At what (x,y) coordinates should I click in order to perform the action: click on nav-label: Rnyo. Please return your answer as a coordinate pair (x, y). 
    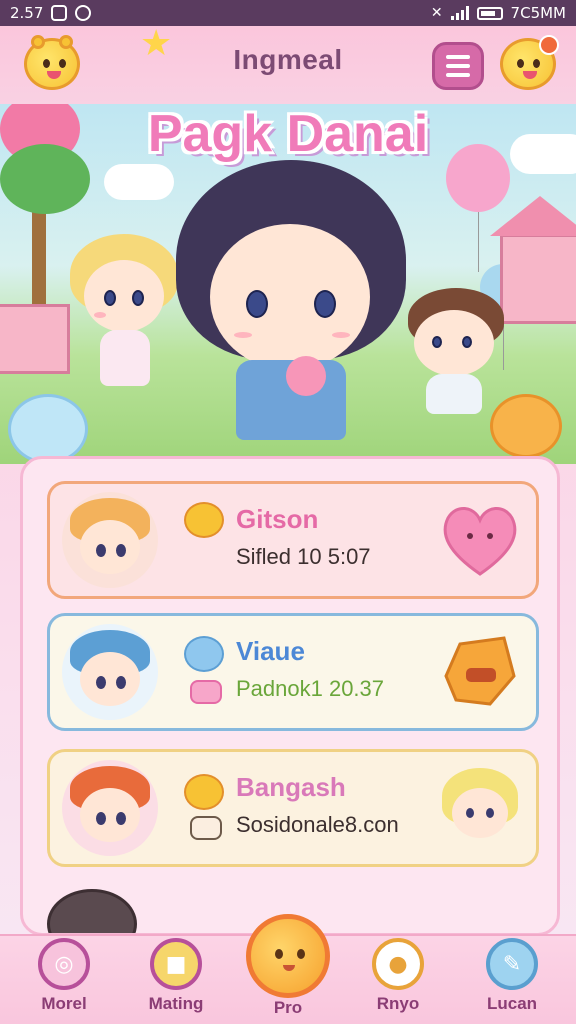
    Looking at the image, I should click on (398, 1003).